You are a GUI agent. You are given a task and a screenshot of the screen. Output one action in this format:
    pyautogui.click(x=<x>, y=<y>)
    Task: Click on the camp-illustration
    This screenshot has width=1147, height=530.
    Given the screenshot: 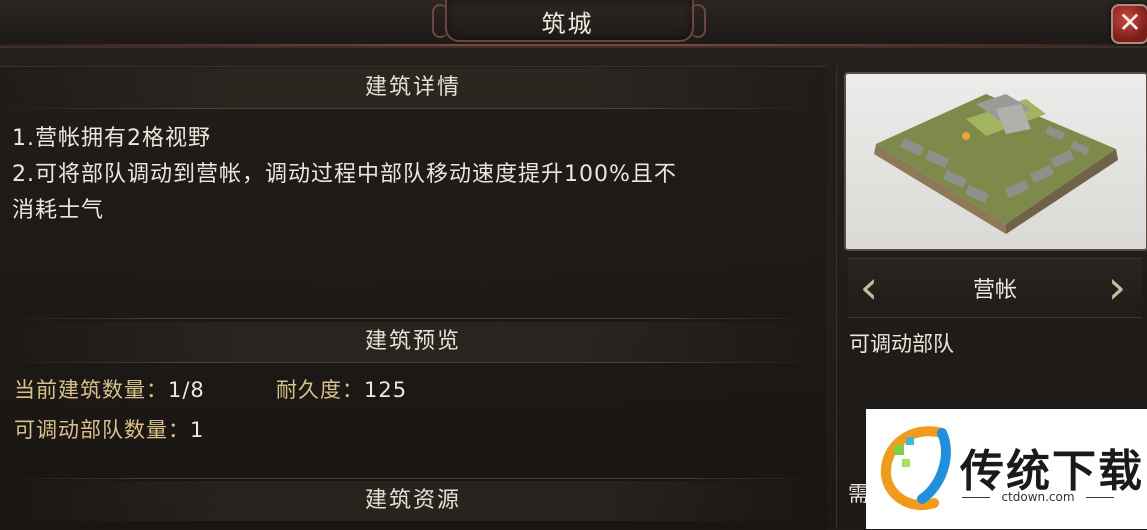 What is the action you would take?
    pyautogui.click(x=996, y=164)
    